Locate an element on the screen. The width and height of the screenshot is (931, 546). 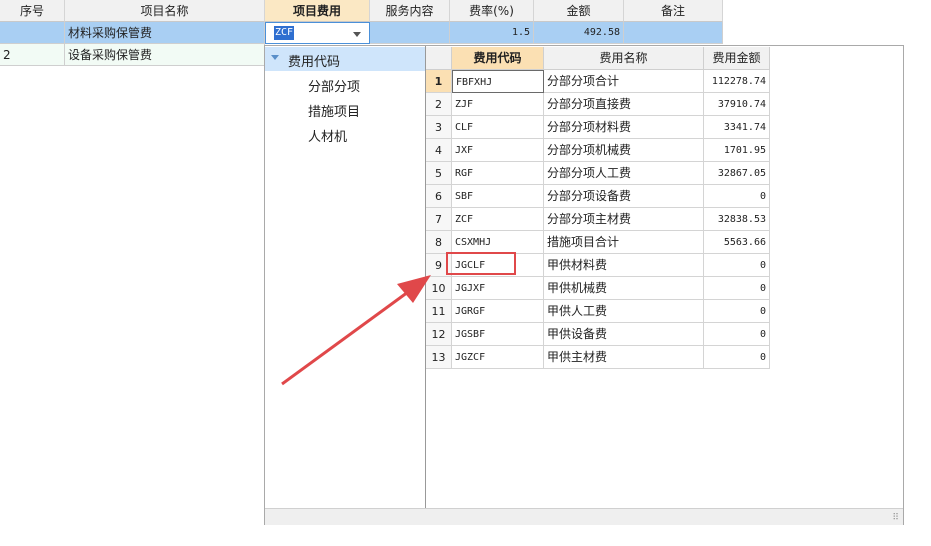
panel-status-bar: ⠿ is located at coordinates (584, 516).